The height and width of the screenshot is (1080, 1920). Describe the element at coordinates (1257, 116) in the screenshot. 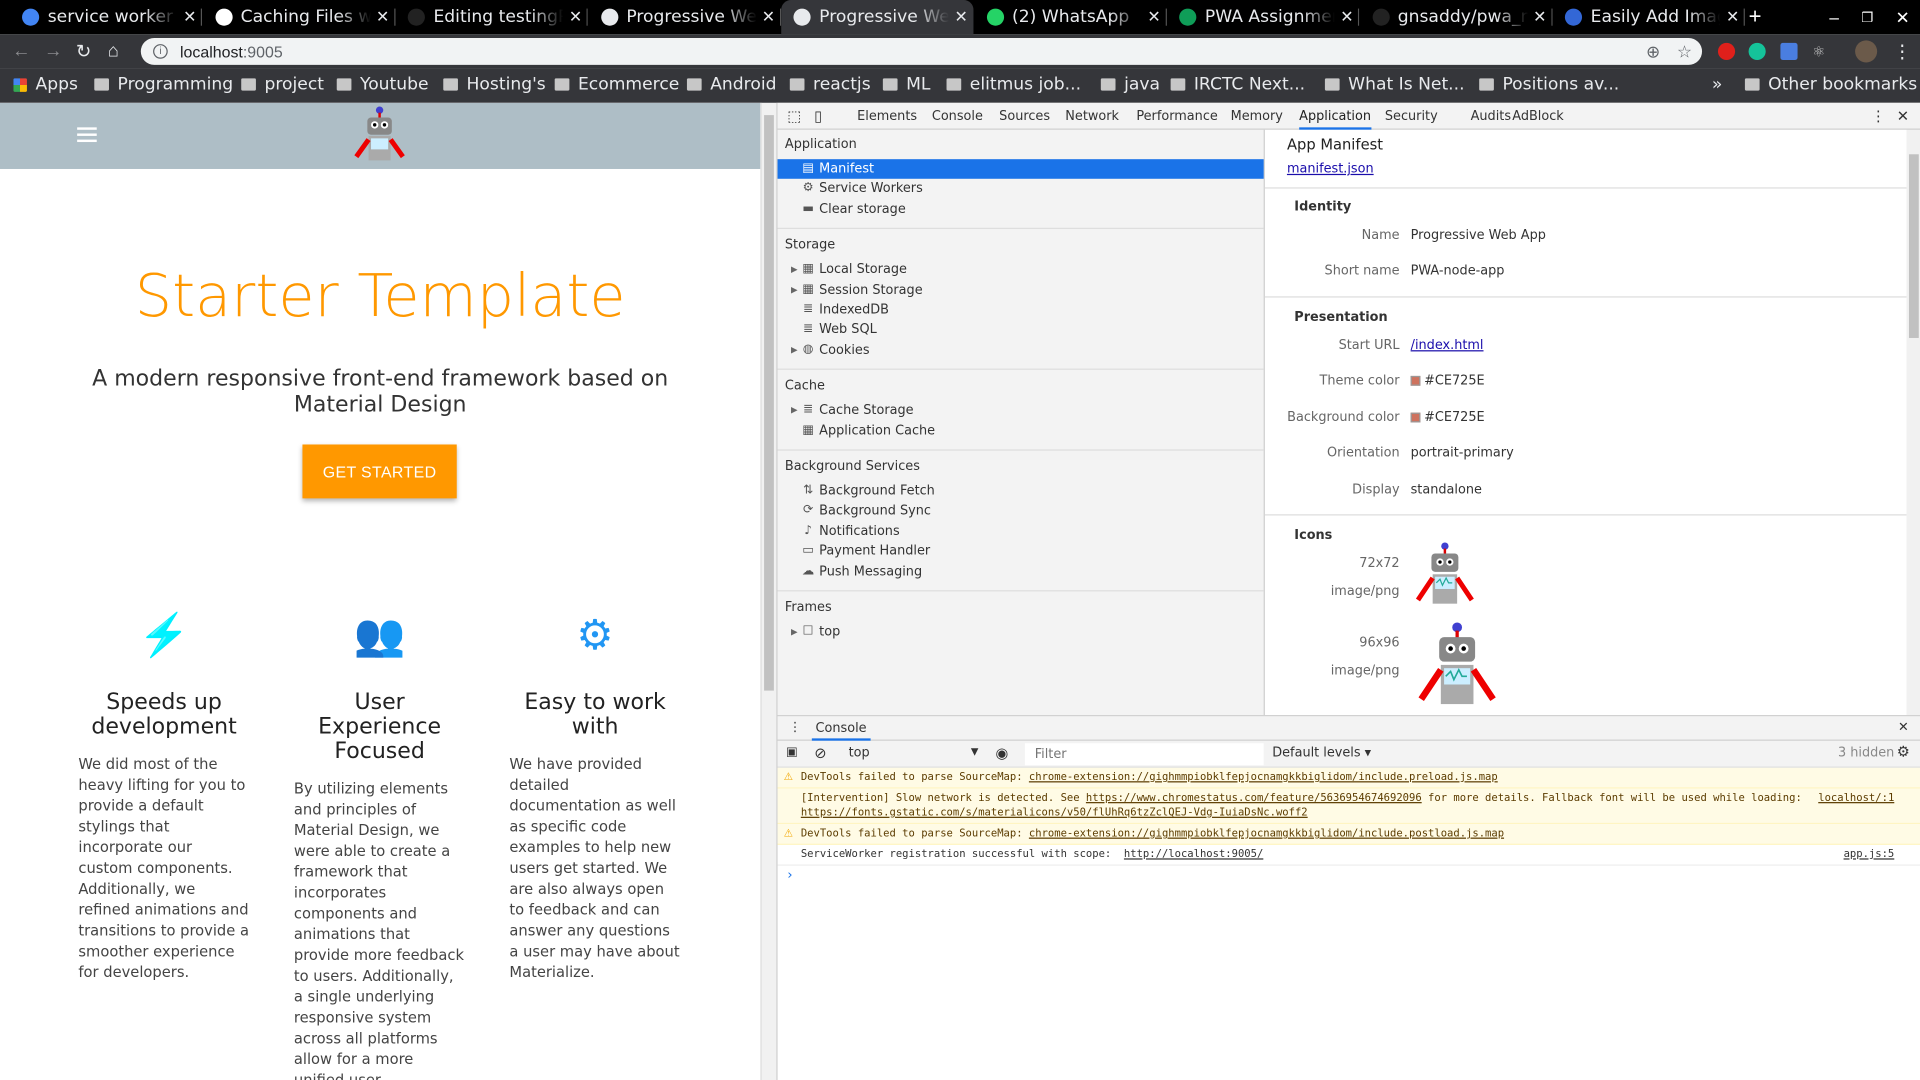

I see `tab-memory: Memory` at that location.